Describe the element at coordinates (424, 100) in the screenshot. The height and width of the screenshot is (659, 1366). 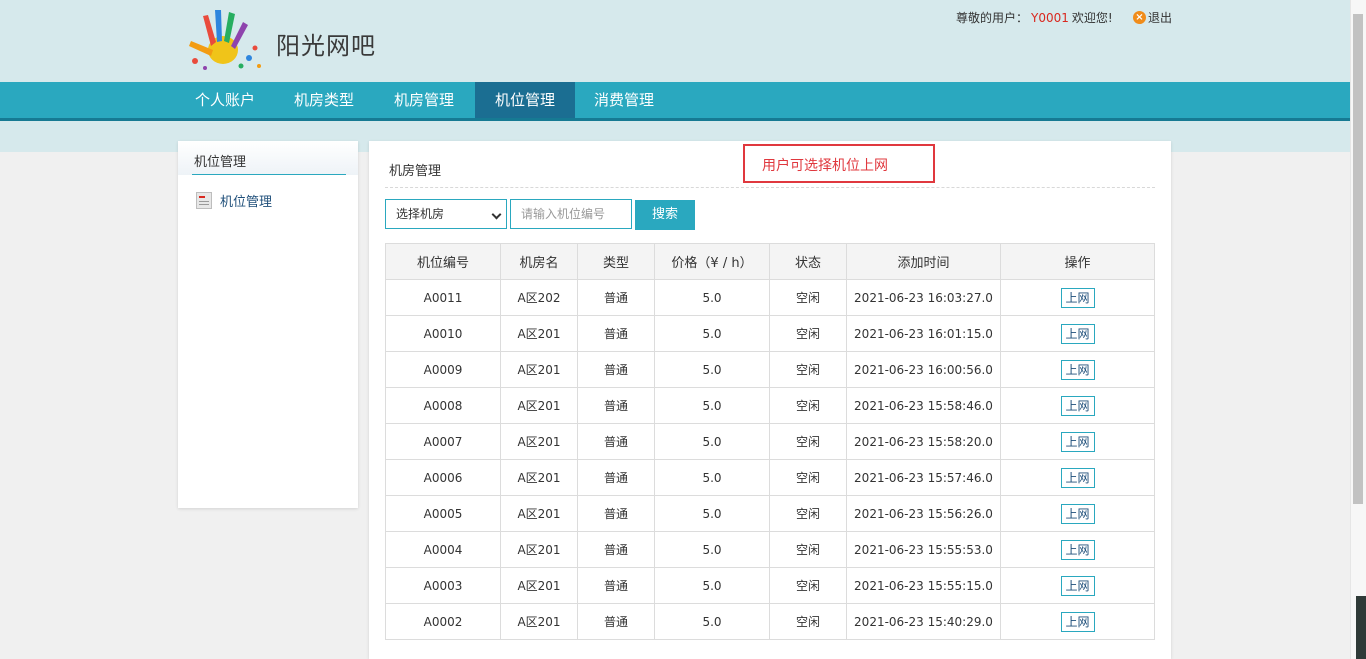
I see `nav-room-management: 机房管理` at that location.